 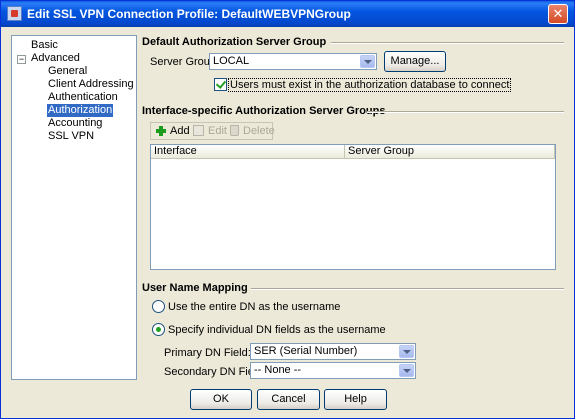 I want to click on individual-dn-radio, so click(x=158, y=329).